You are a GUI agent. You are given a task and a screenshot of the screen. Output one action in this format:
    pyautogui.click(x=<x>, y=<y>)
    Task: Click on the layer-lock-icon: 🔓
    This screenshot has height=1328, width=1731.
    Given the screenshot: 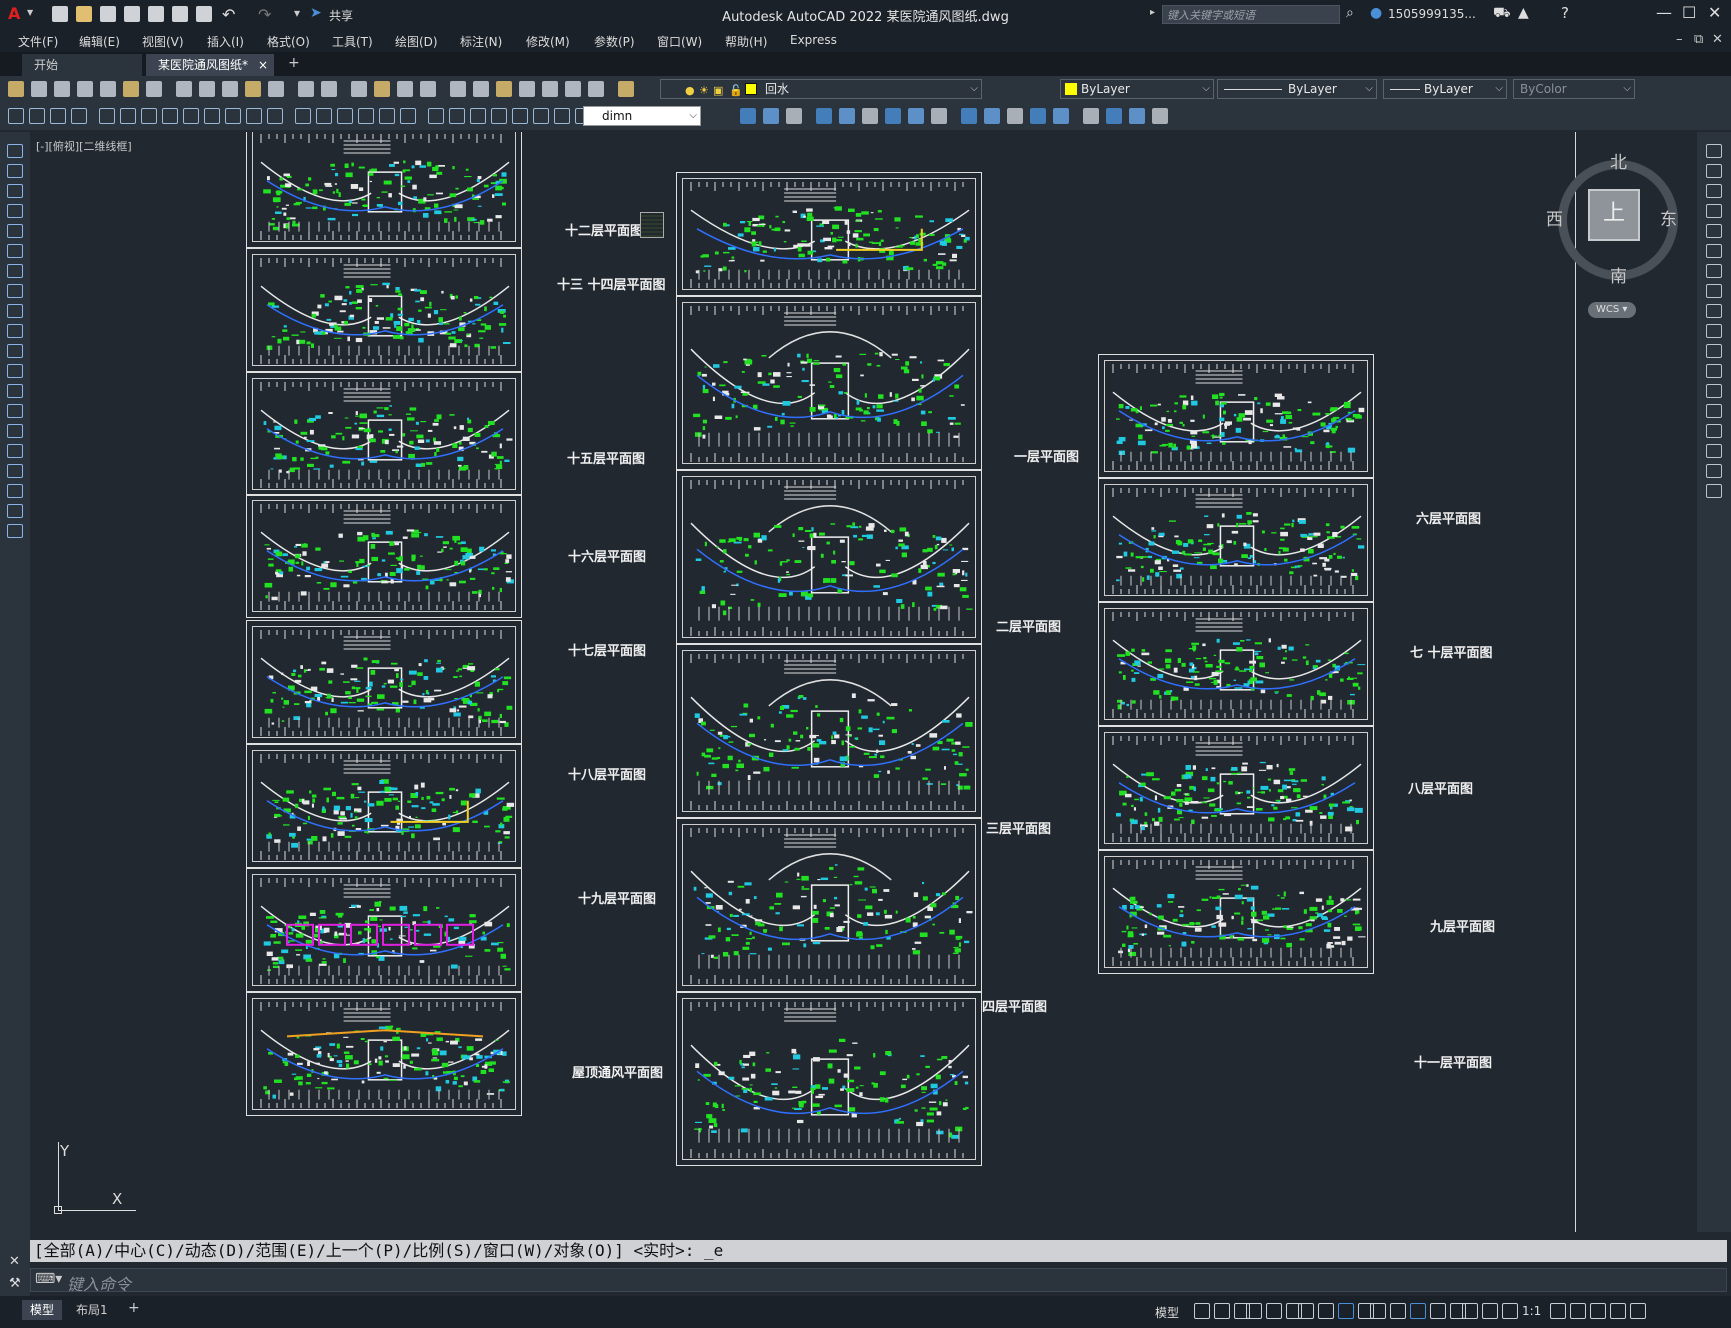 What is the action you would take?
    pyautogui.click(x=736, y=91)
    